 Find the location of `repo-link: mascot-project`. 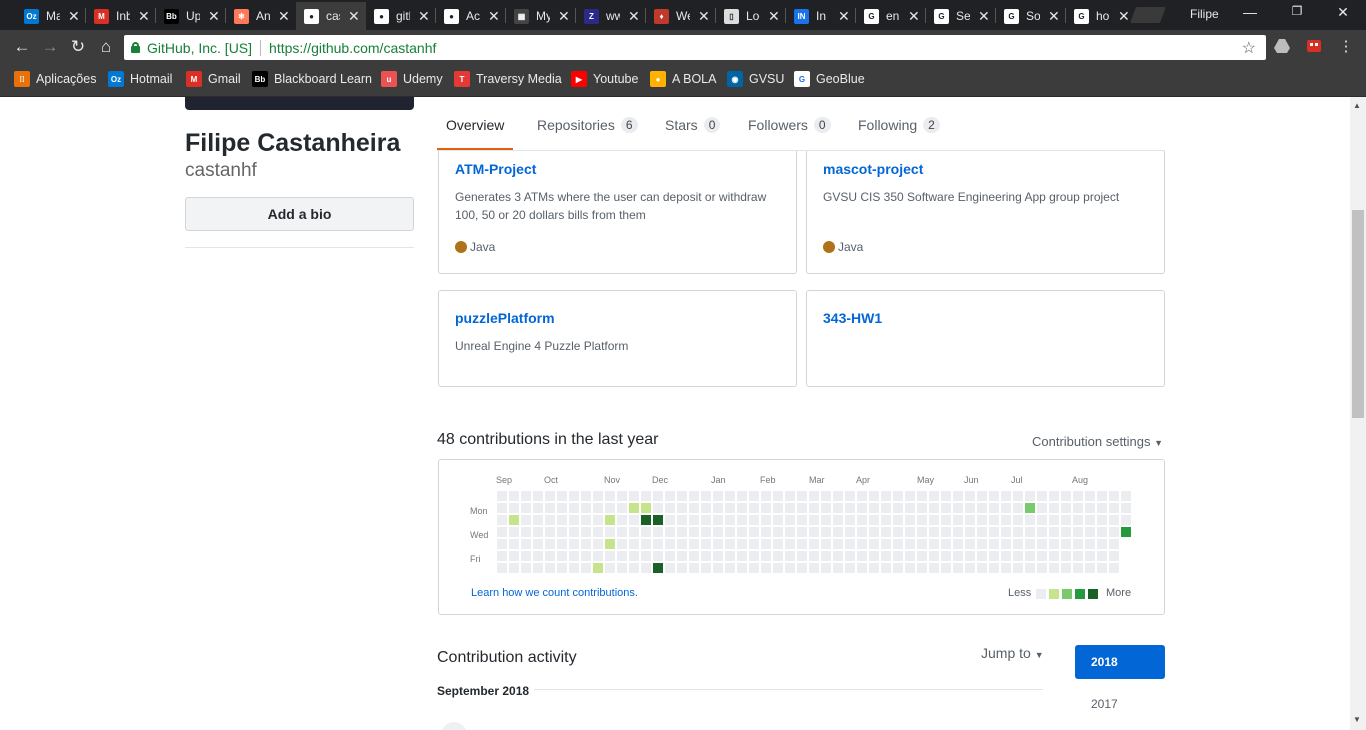

repo-link: mascot-project is located at coordinates (873, 169).